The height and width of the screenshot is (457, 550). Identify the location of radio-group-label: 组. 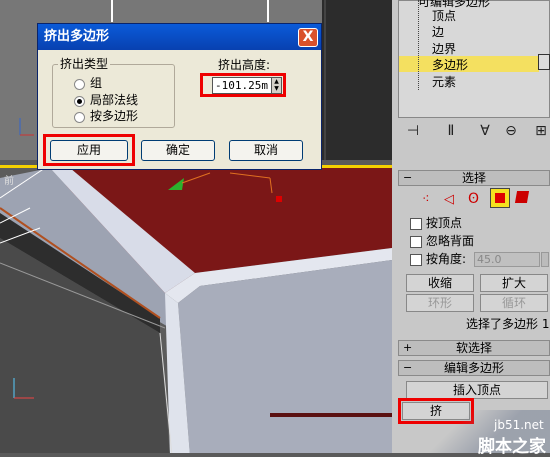
(96, 83).